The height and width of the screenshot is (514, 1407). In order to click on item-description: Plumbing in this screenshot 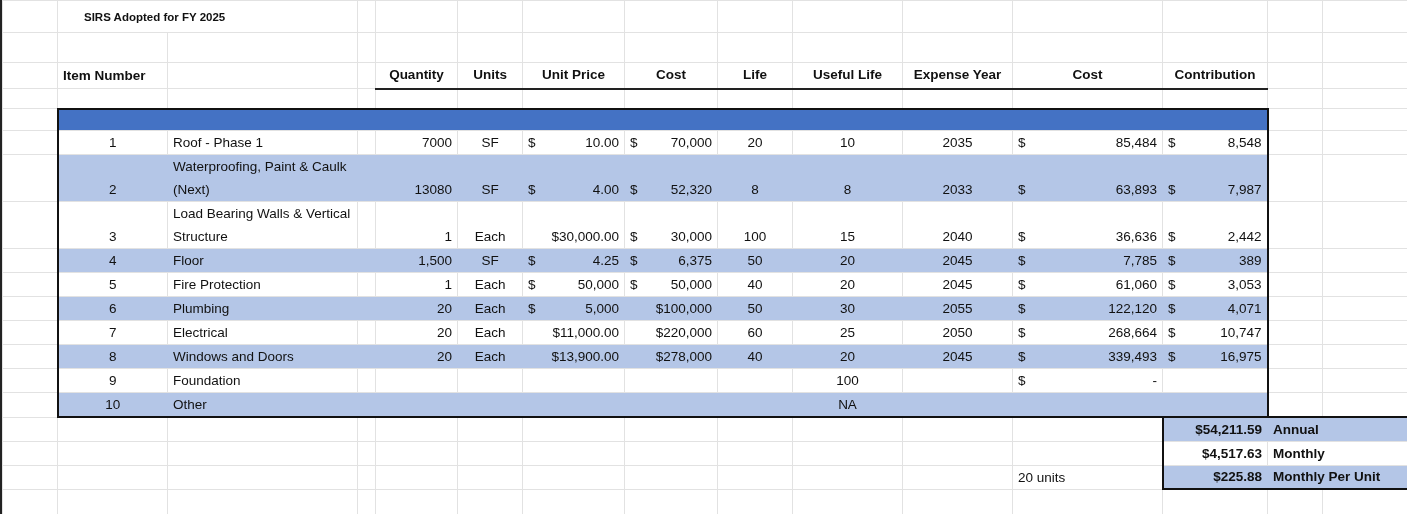, I will do `click(202, 309)`.